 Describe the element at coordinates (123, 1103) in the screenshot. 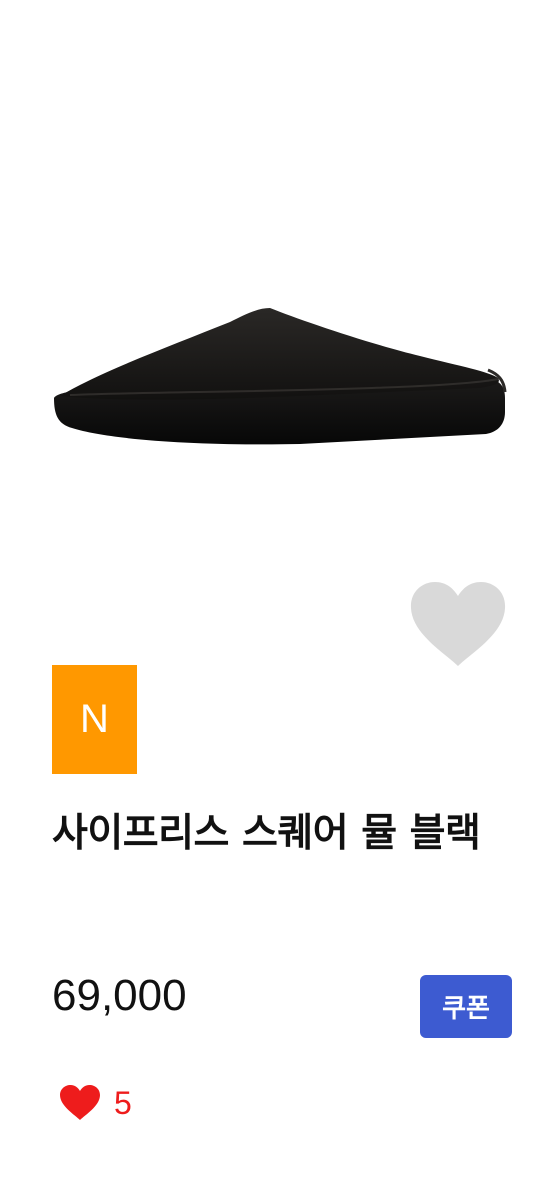

I see `like-count: 5` at that location.